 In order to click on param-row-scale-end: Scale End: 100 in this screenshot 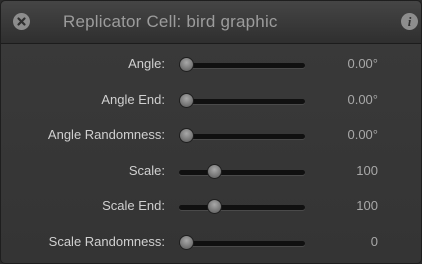, I will do `click(211, 206)`.